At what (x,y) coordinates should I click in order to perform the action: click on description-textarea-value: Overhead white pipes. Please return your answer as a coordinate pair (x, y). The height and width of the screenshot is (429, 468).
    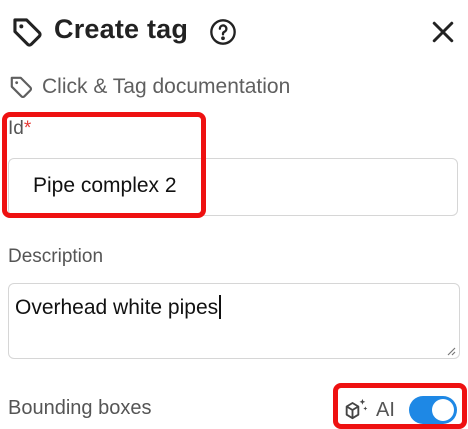
    Looking at the image, I should click on (118, 307).